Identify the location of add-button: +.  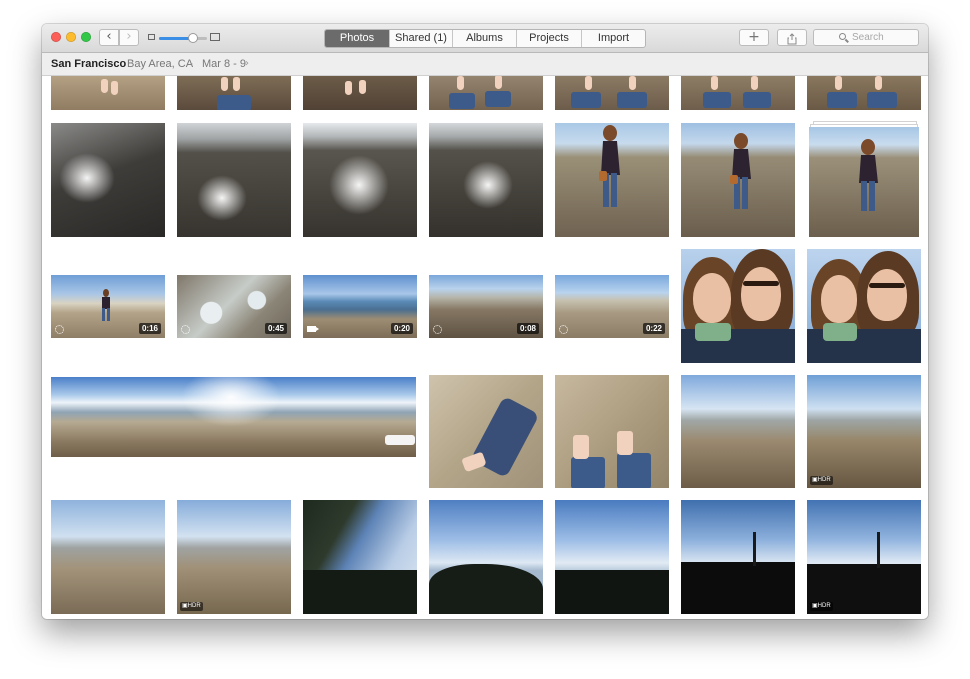
(754, 37).